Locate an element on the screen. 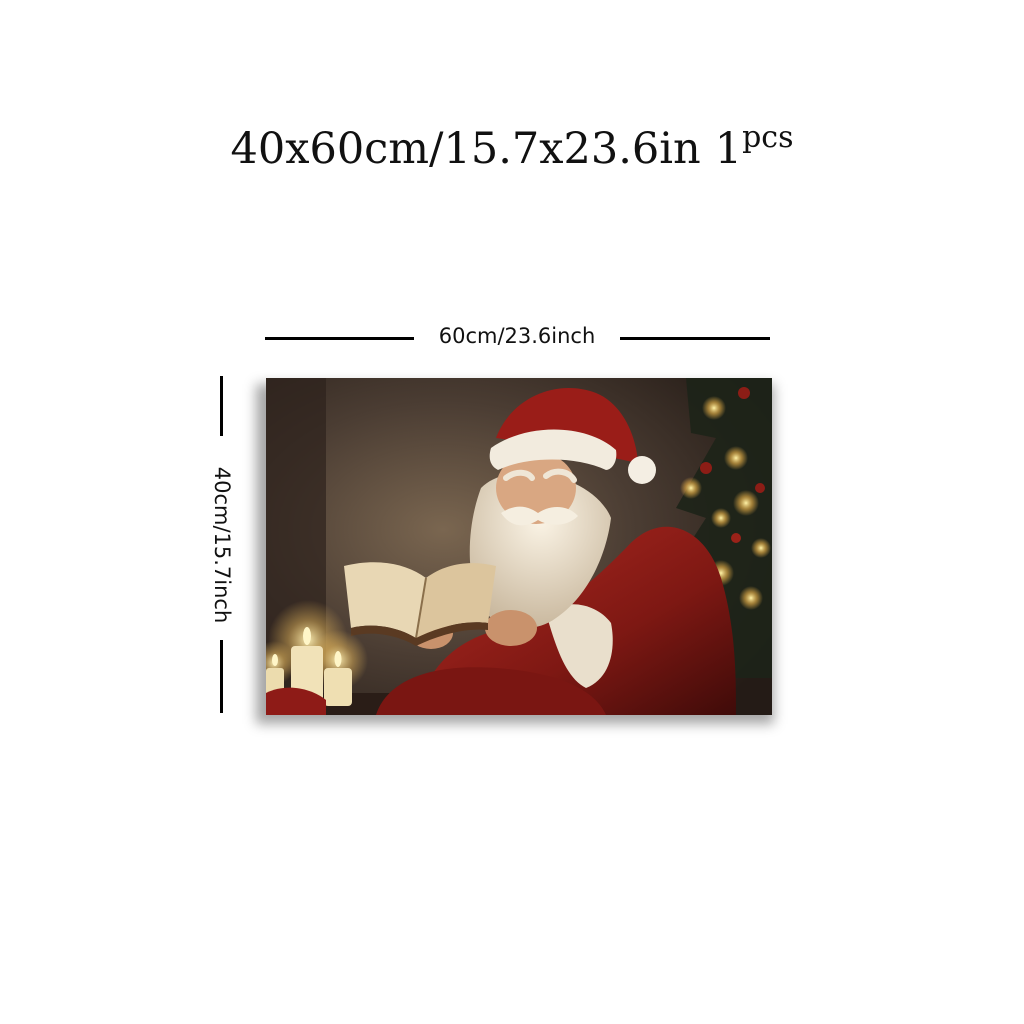 The height and width of the screenshot is (1024, 1024). height-dimension-line-bottom is located at coordinates (221, 676).